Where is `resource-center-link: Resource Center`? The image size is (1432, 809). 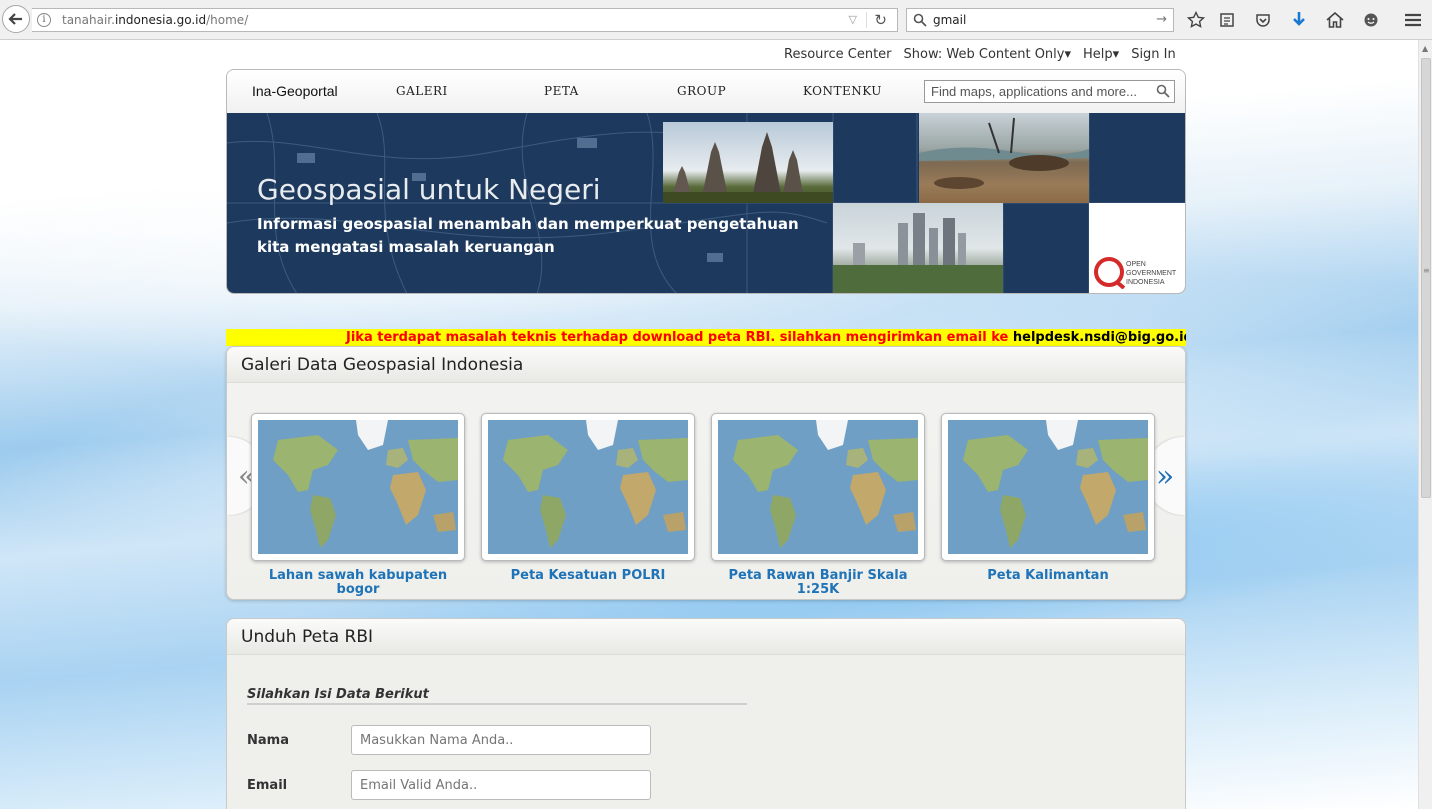
resource-center-link: Resource Center is located at coordinates (838, 56).